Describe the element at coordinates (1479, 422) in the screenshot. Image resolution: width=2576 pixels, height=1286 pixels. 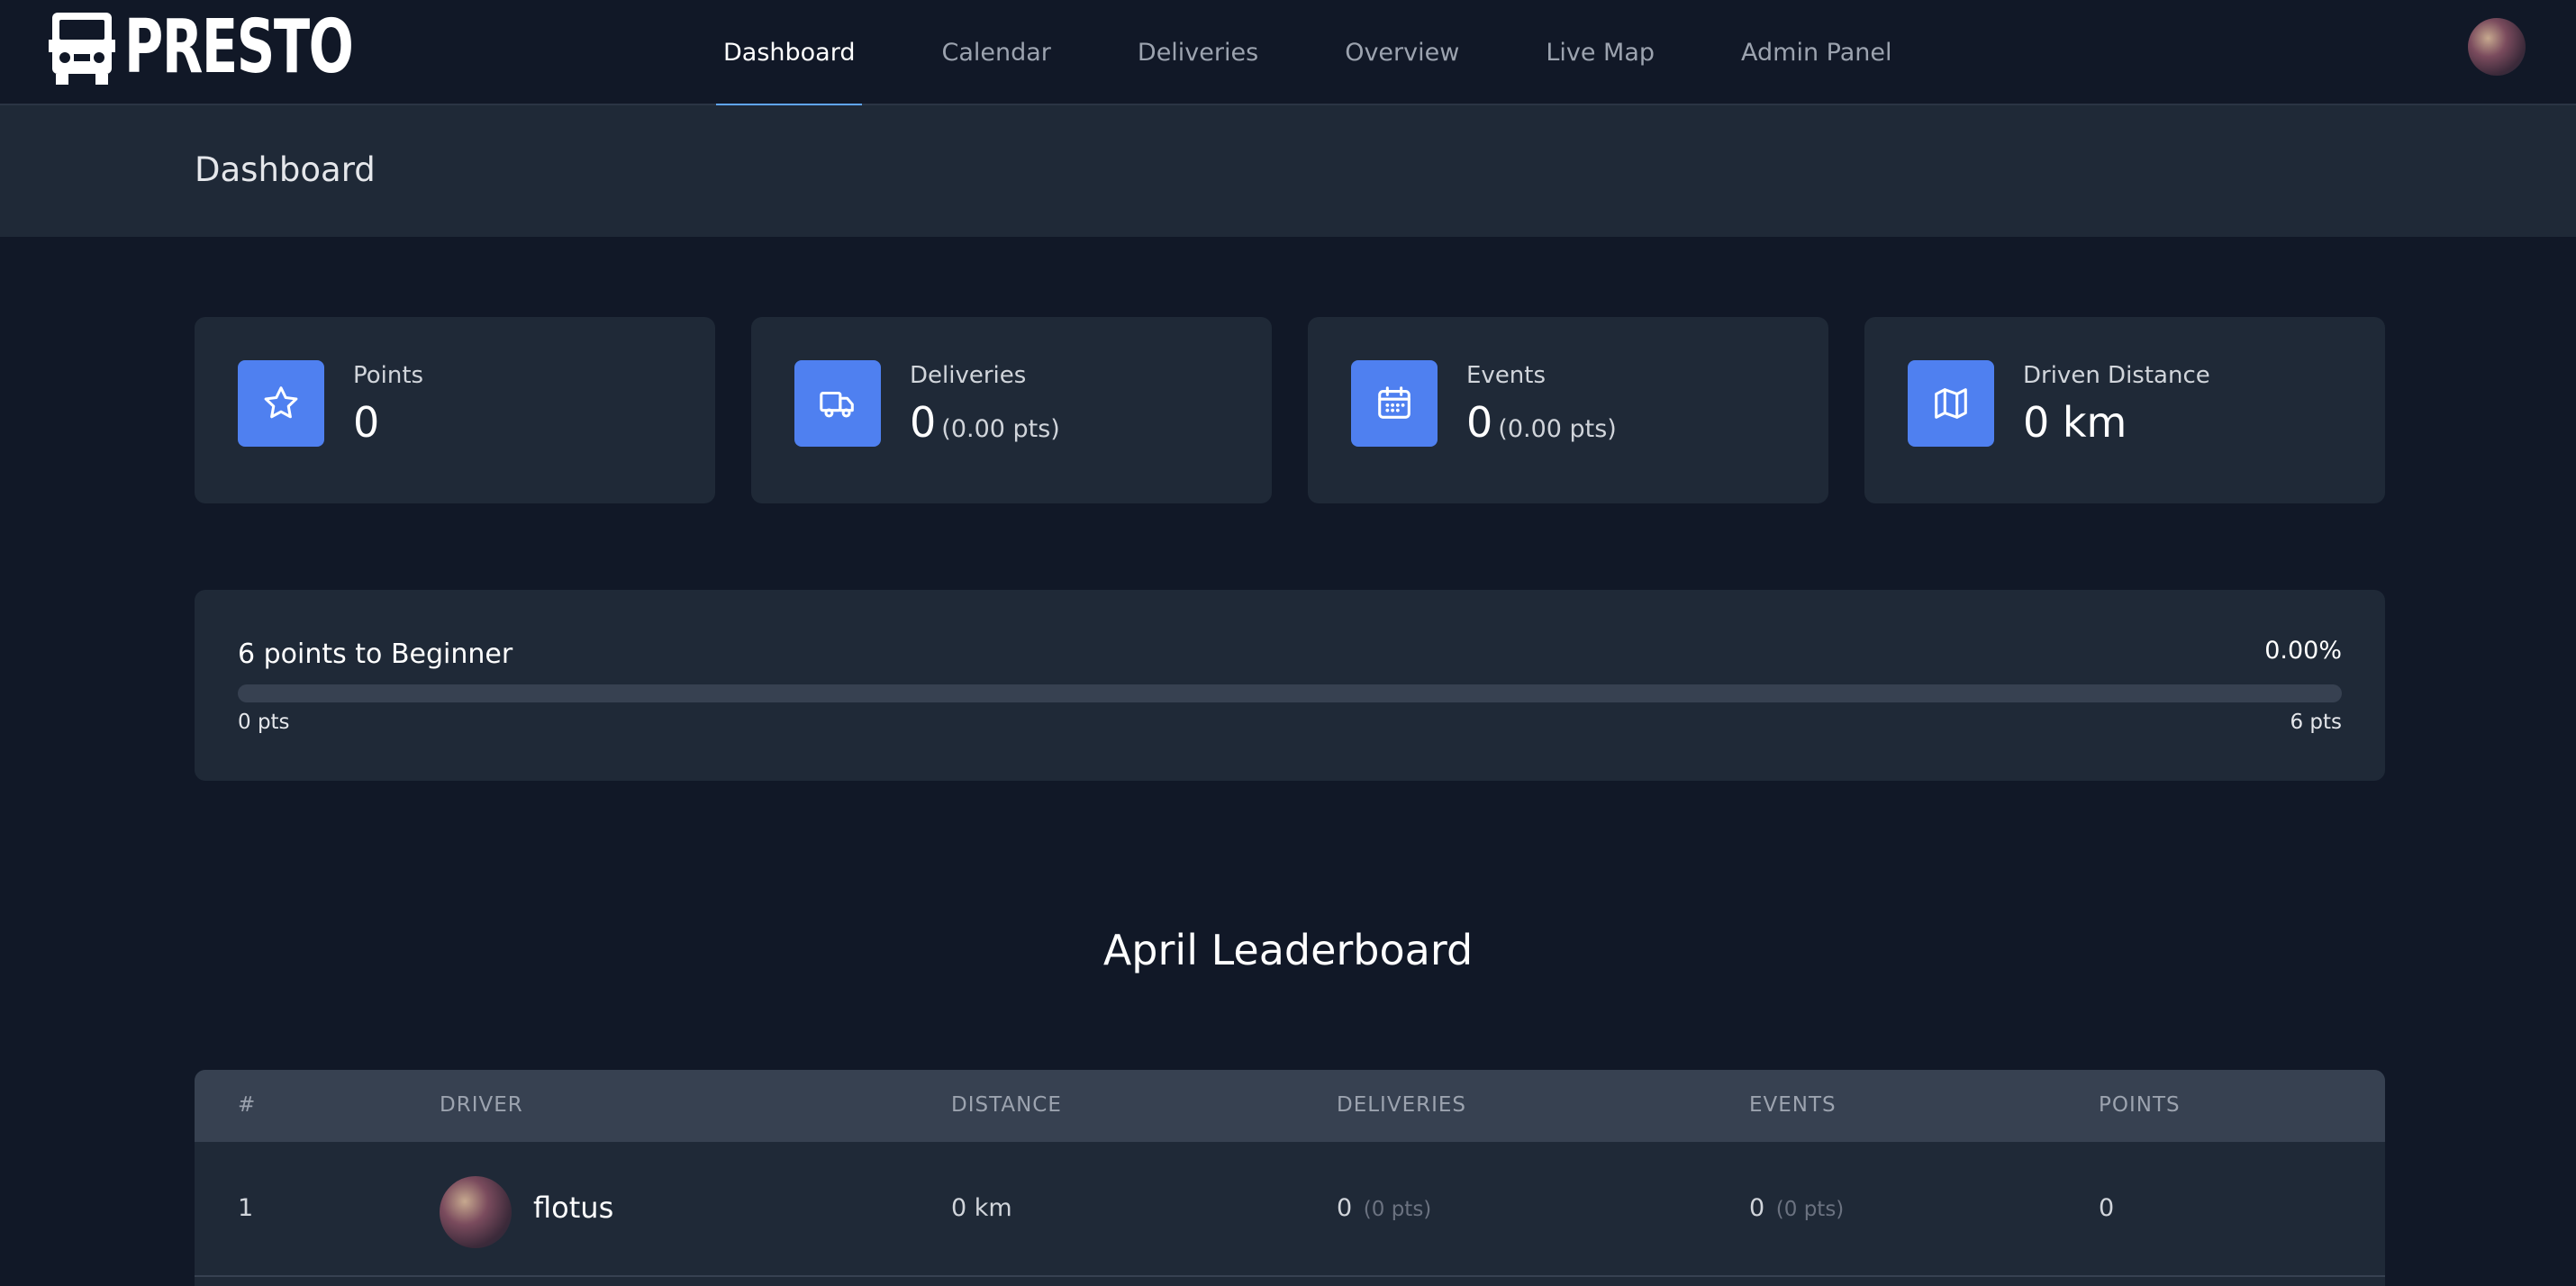
I see `events-number: 0` at that location.